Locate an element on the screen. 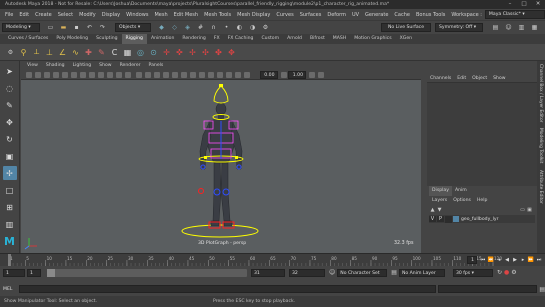  layer-display-type is located at coordinates (448, 219).